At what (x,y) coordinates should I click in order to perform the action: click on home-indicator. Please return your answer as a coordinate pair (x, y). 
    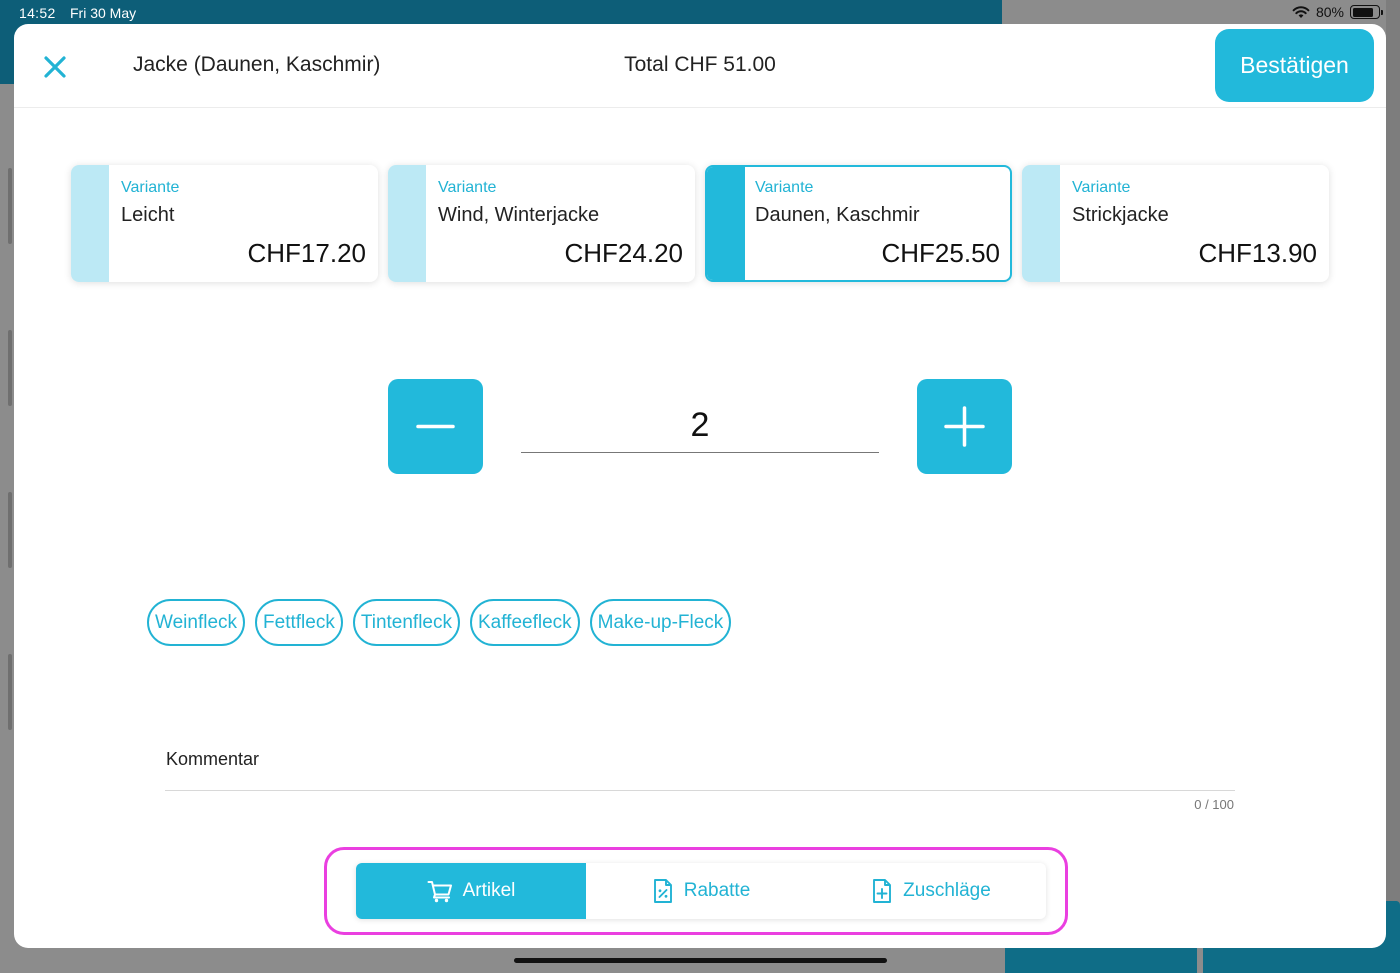
    Looking at the image, I should click on (700, 960).